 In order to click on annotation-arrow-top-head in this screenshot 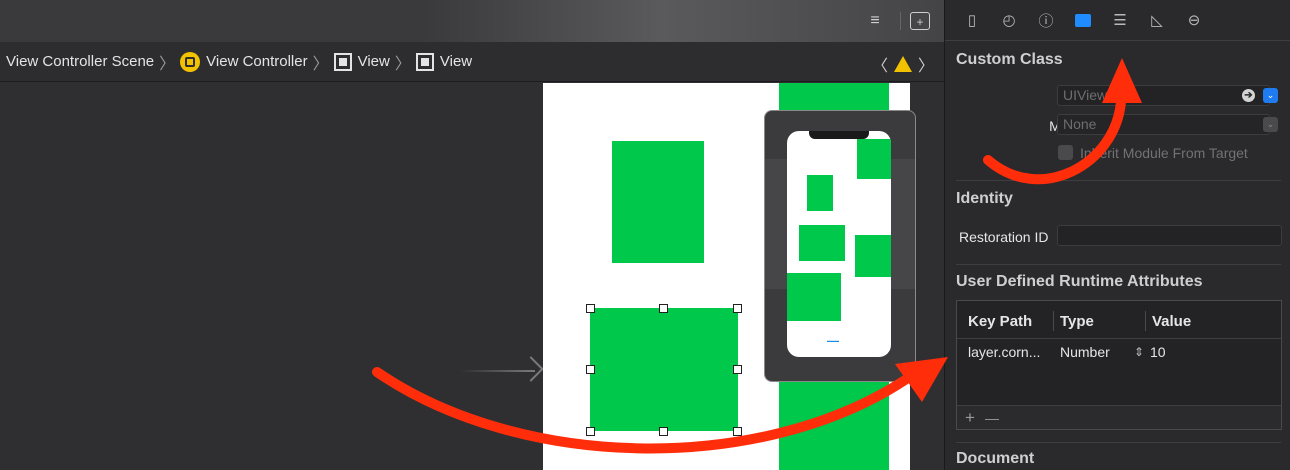, I will do `click(1122, 80)`.